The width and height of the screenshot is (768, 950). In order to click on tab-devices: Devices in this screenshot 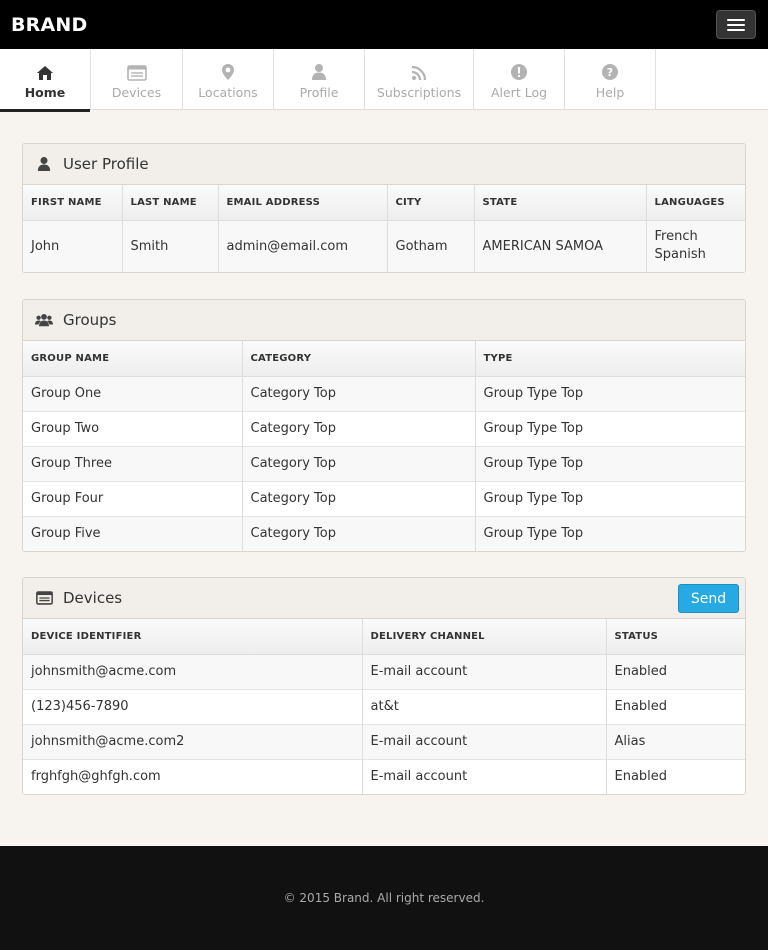, I will do `click(137, 79)`.